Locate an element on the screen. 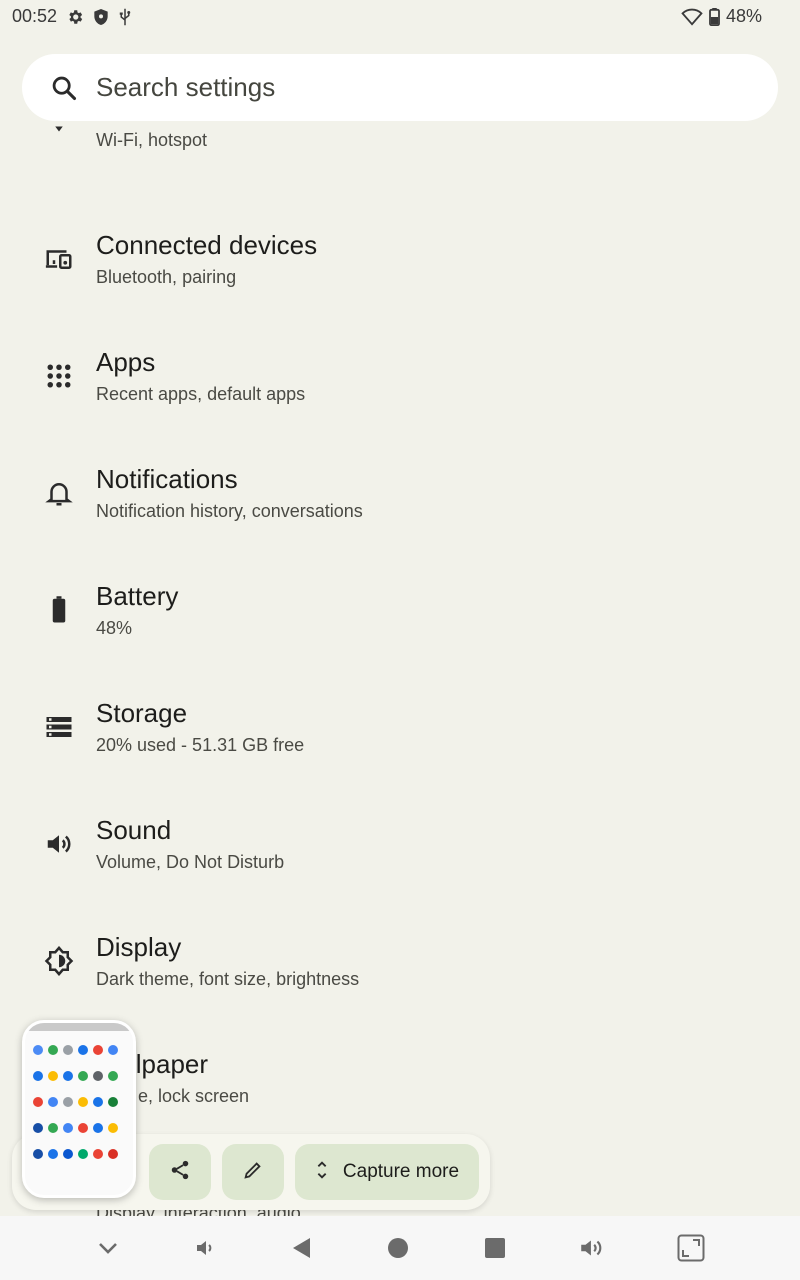 This screenshot has width=800, height=1280. hide-nav-button is located at coordinates (108, 1248).